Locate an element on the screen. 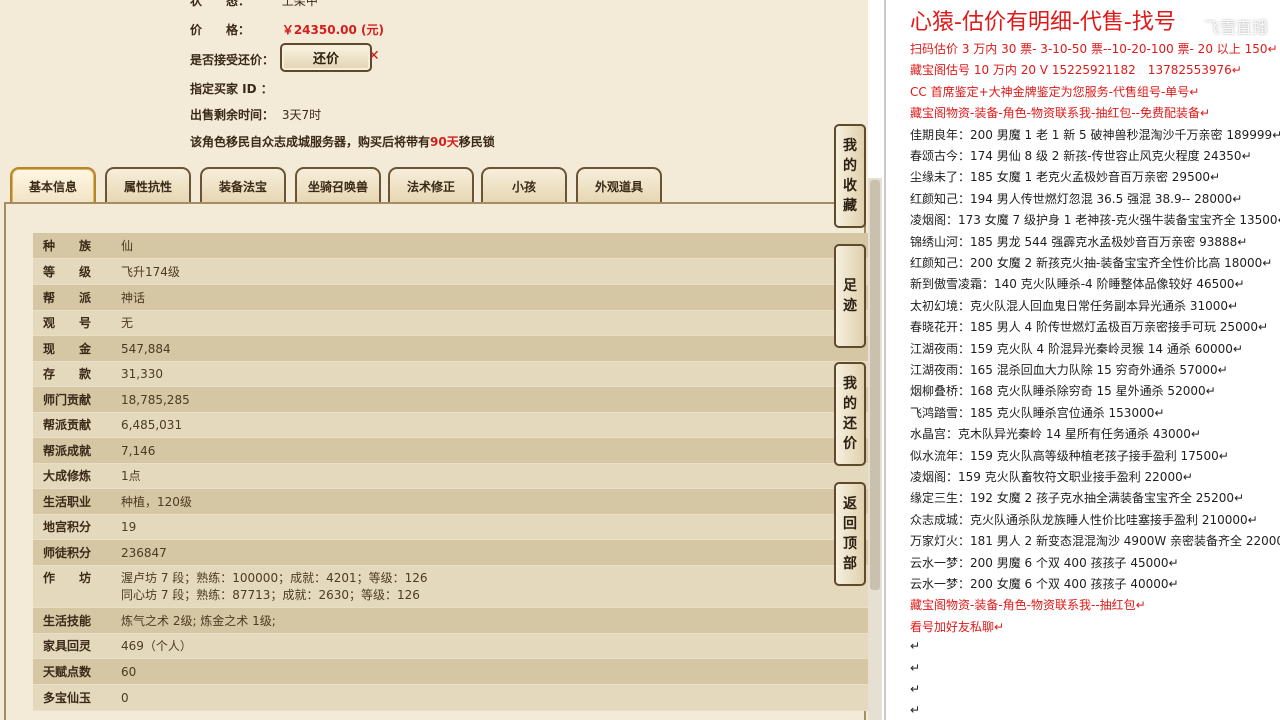 This screenshot has width=1280, height=720. notes-line: CC 首席鉴定+大神金牌鉴定为您服务-代售组号-单号↵ is located at coordinates (1055, 91).